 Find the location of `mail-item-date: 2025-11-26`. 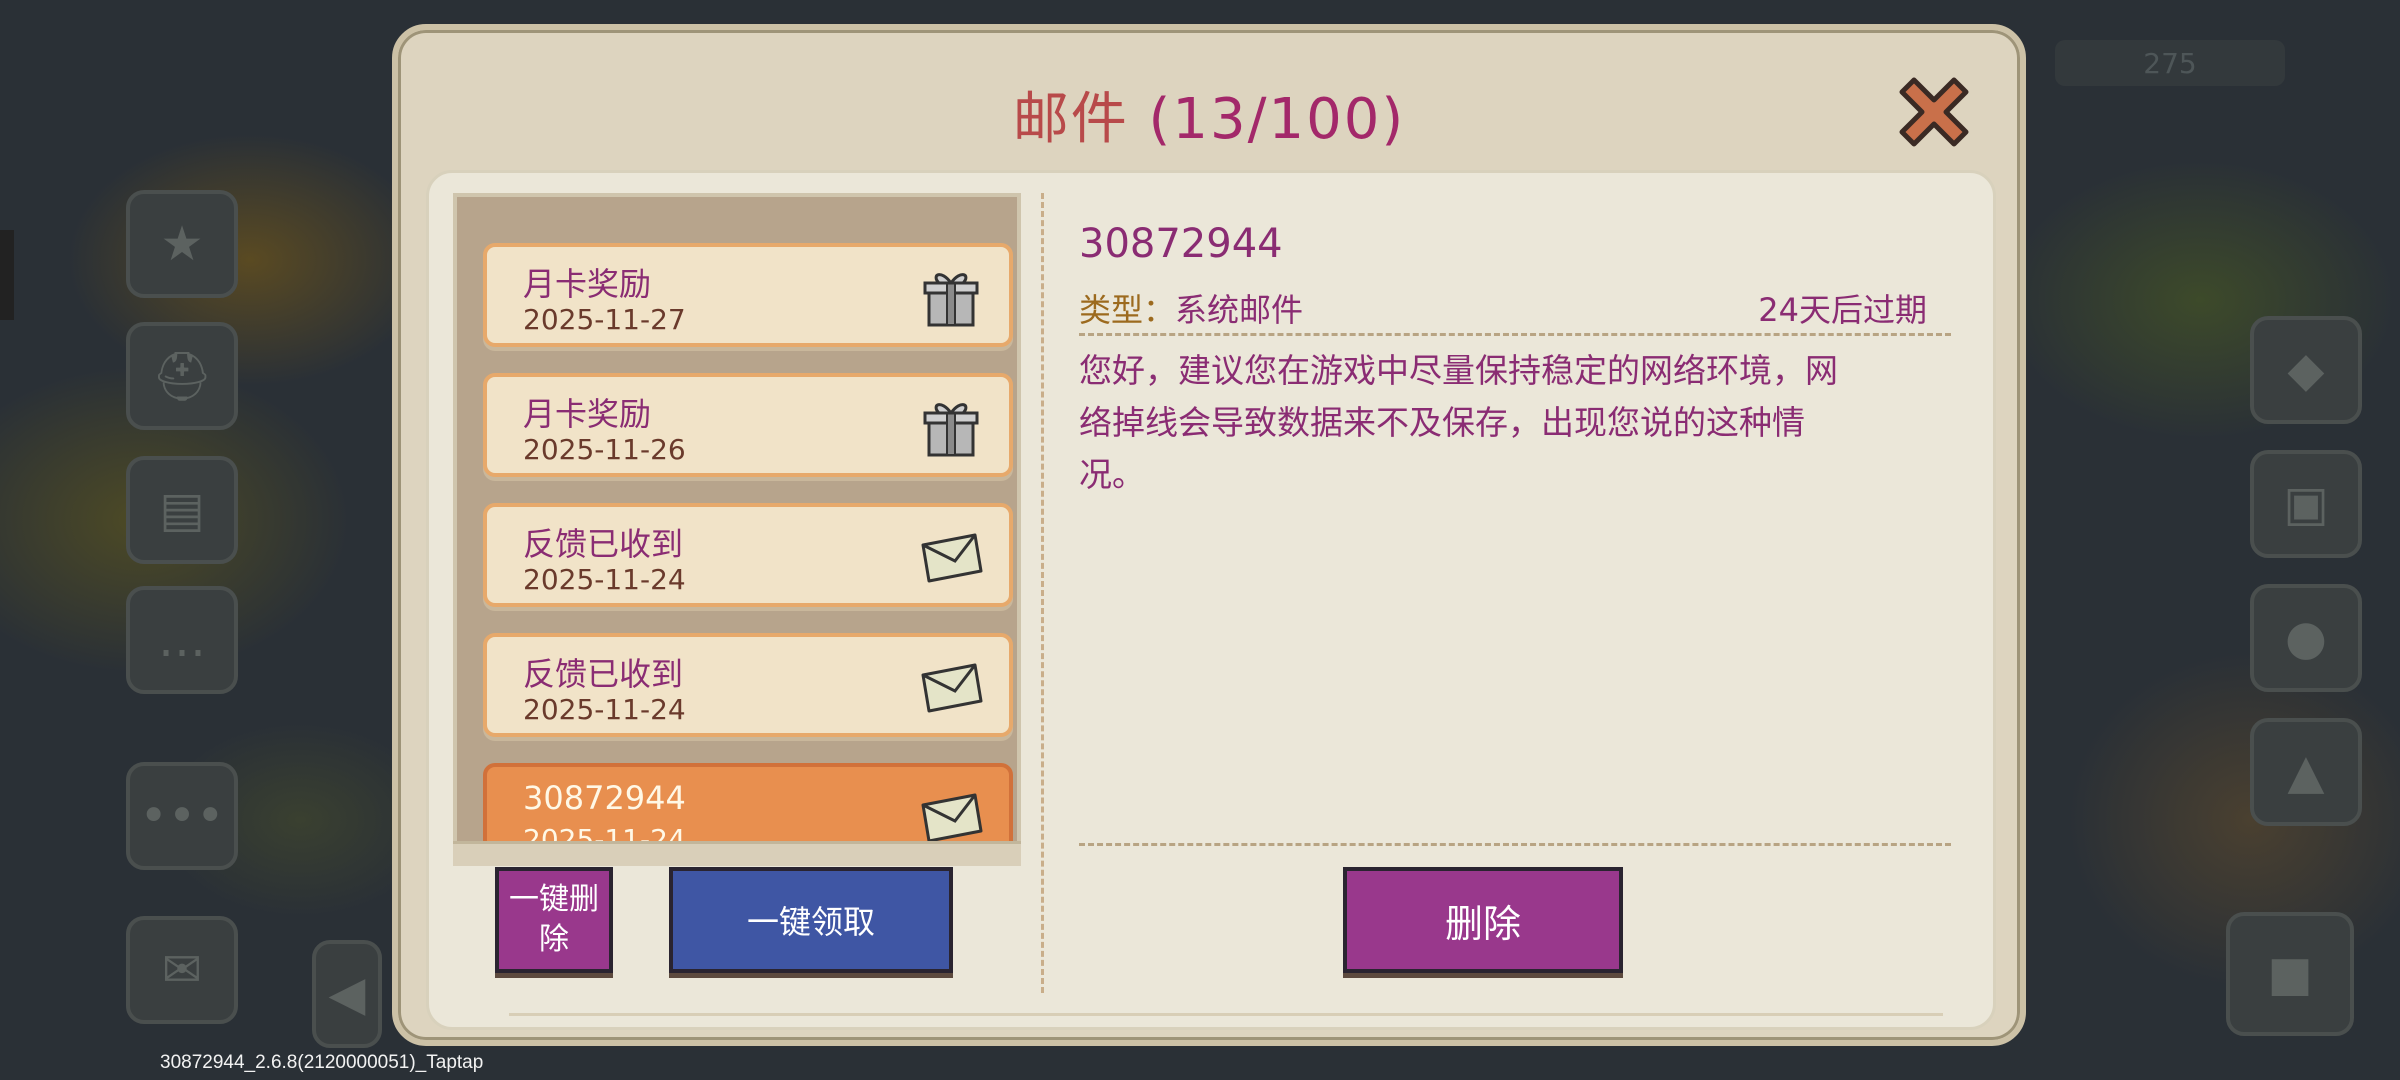

mail-item-date: 2025-11-26 is located at coordinates (604, 449).